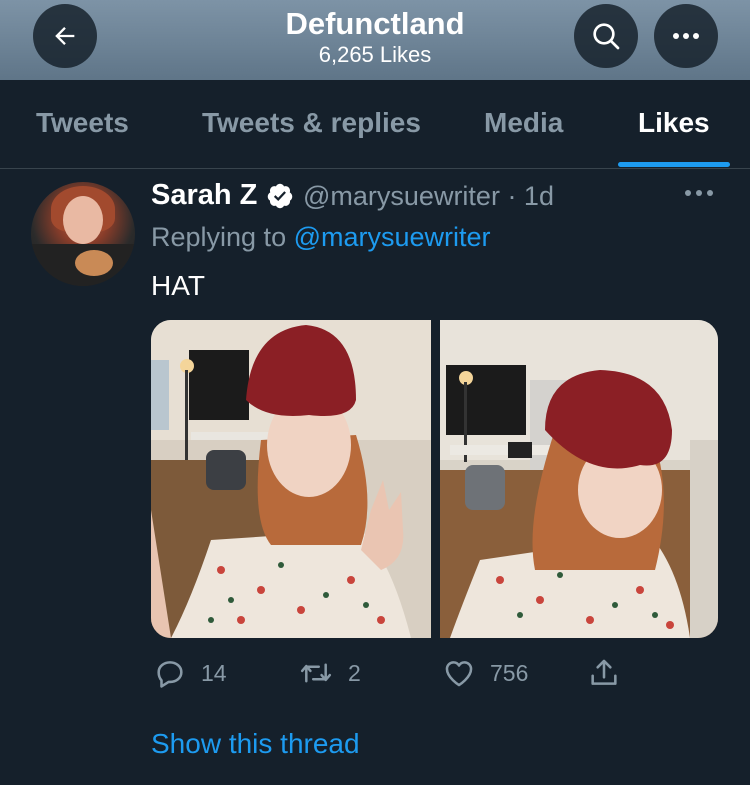 This screenshot has height=785, width=750. I want to click on likes-count: 6,265 Likes, so click(375, 54).